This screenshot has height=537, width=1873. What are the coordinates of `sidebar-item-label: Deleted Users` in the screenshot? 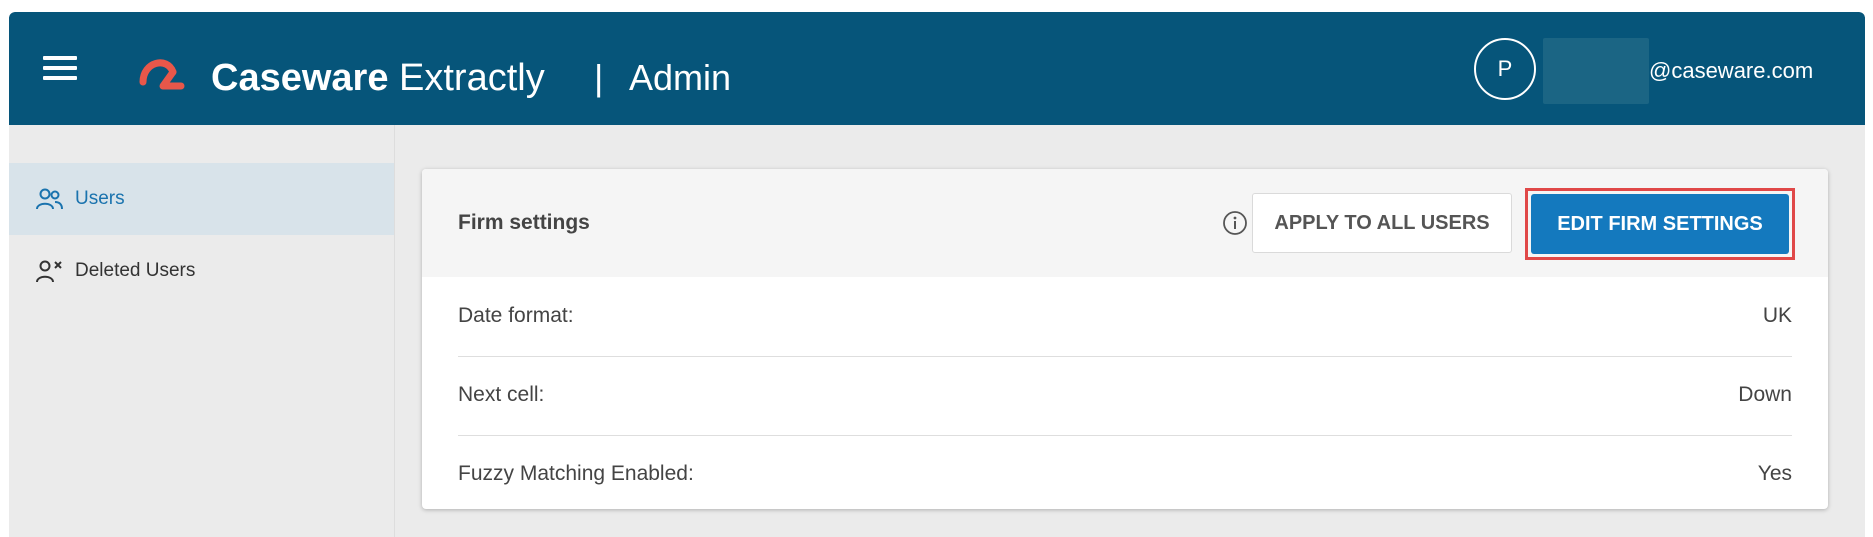 It's located at (135, 270).